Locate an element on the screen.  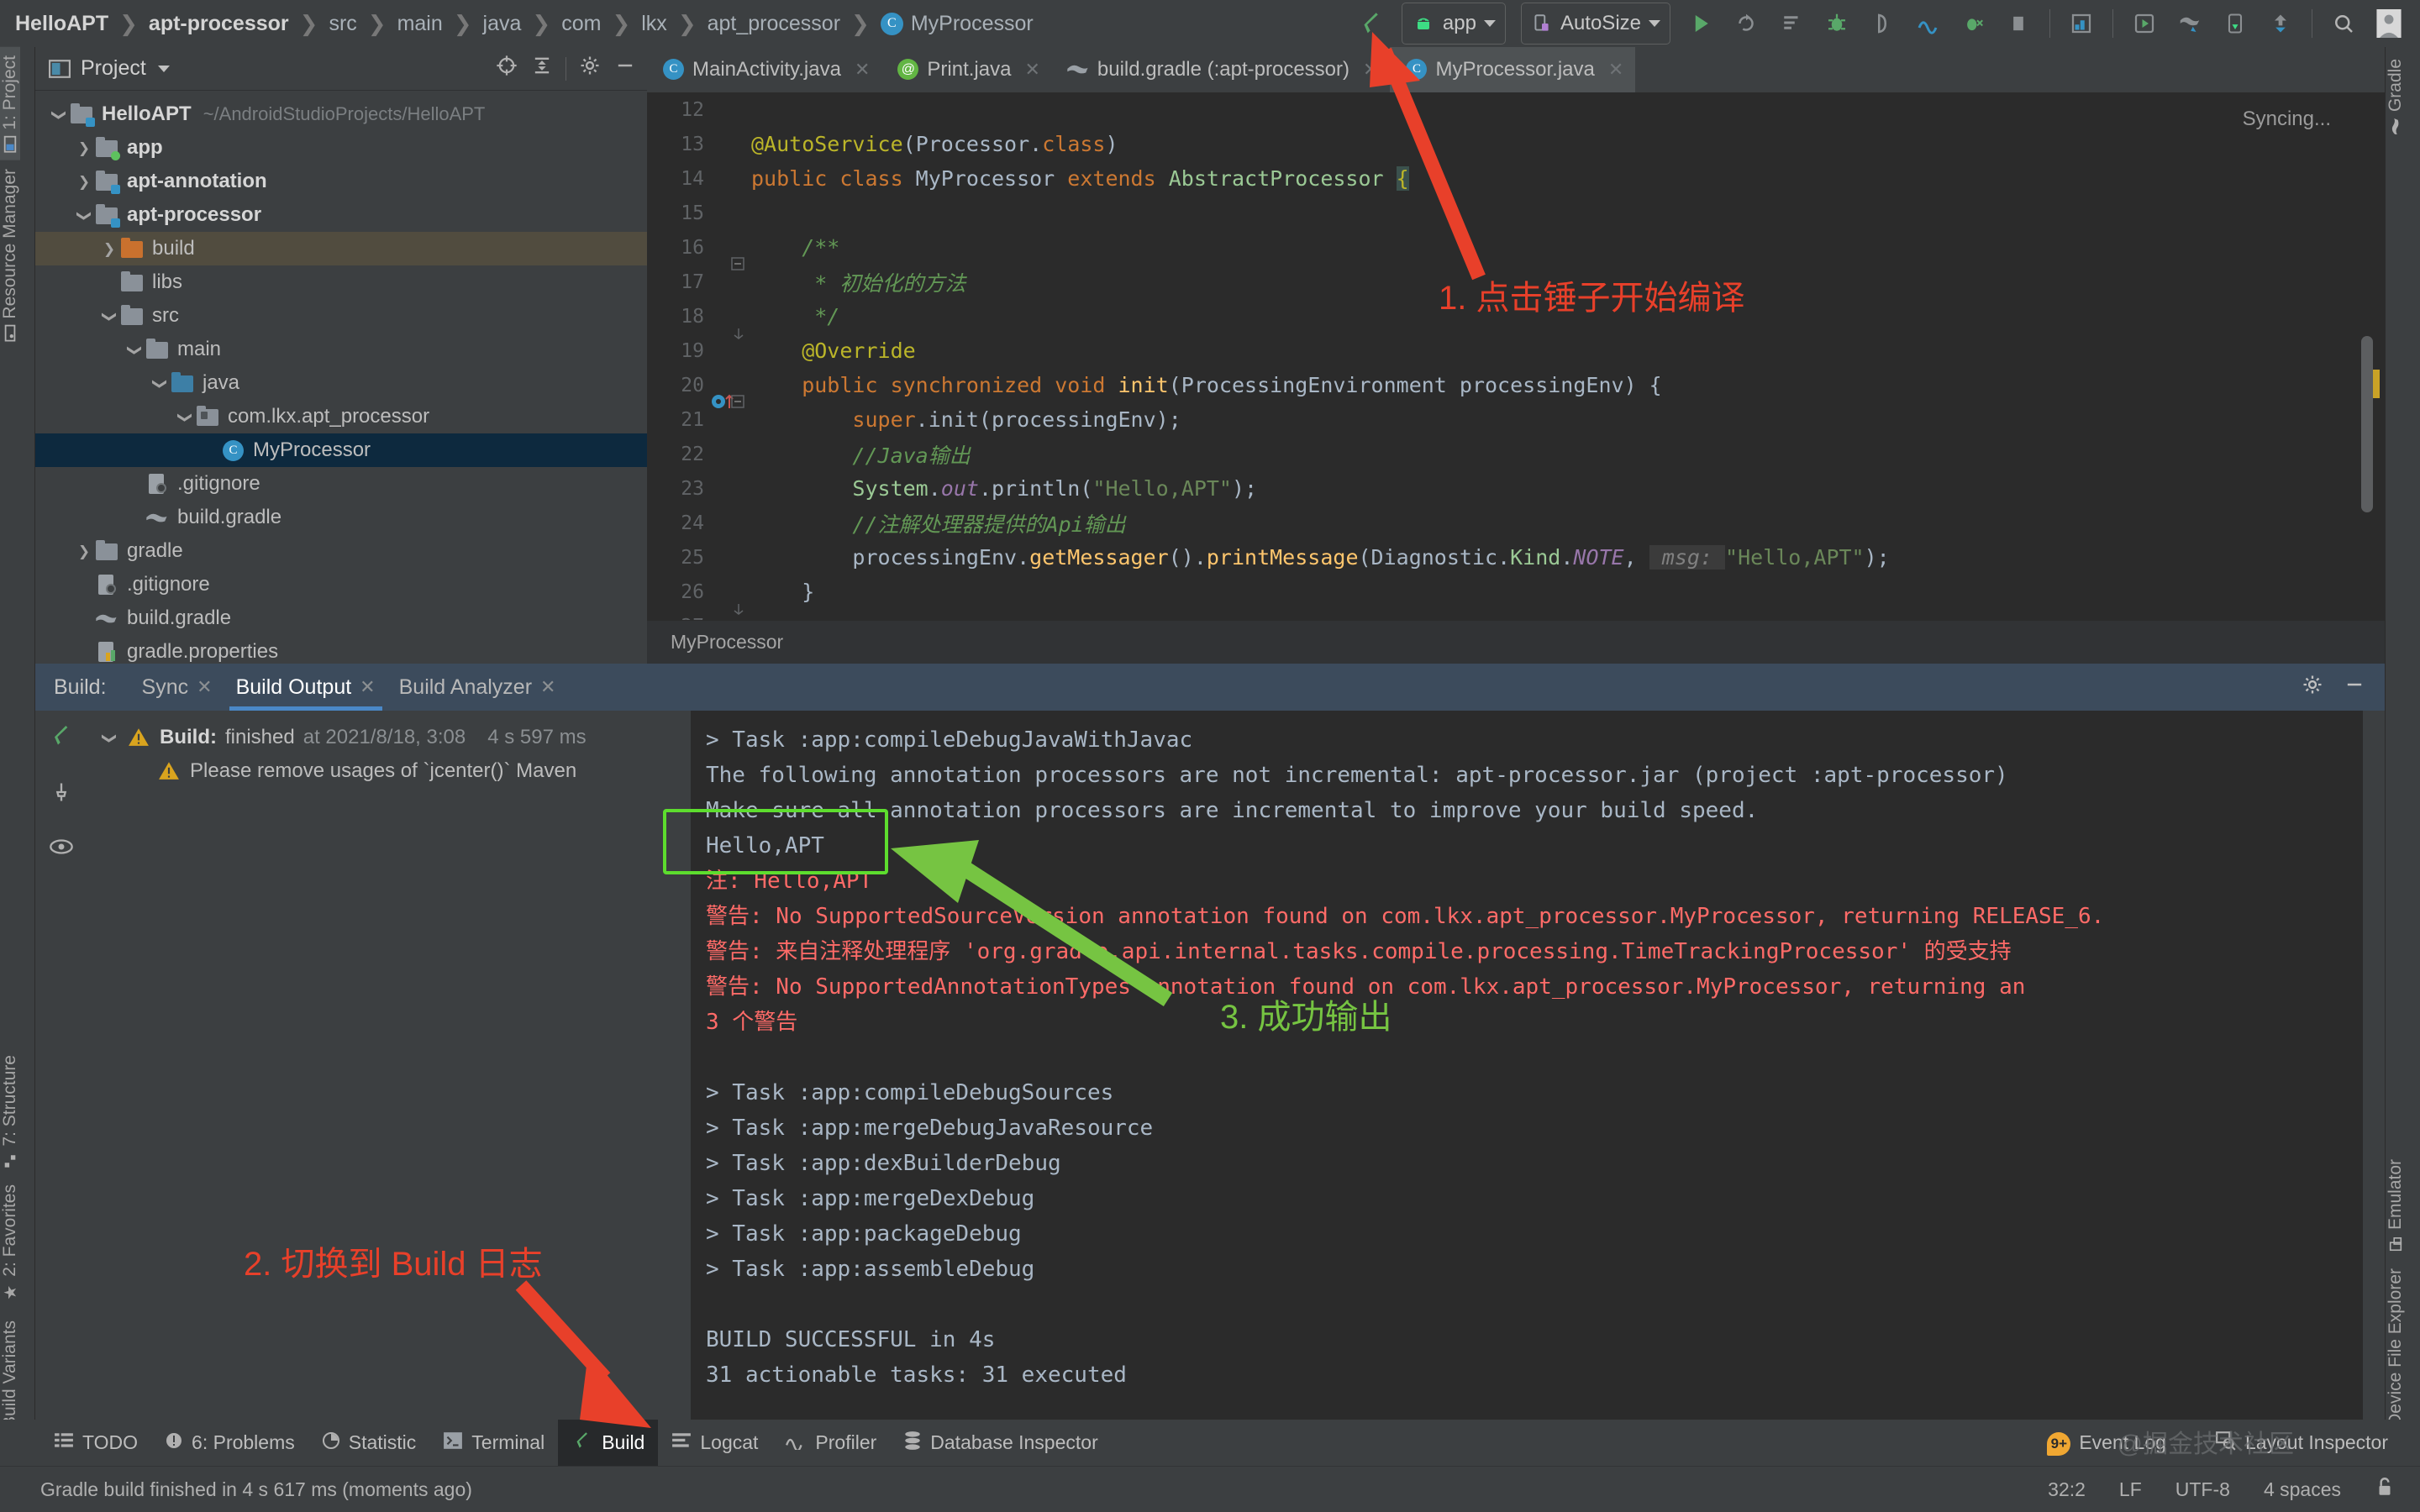
collapse-all-icon is located at coordinates (542, 68).